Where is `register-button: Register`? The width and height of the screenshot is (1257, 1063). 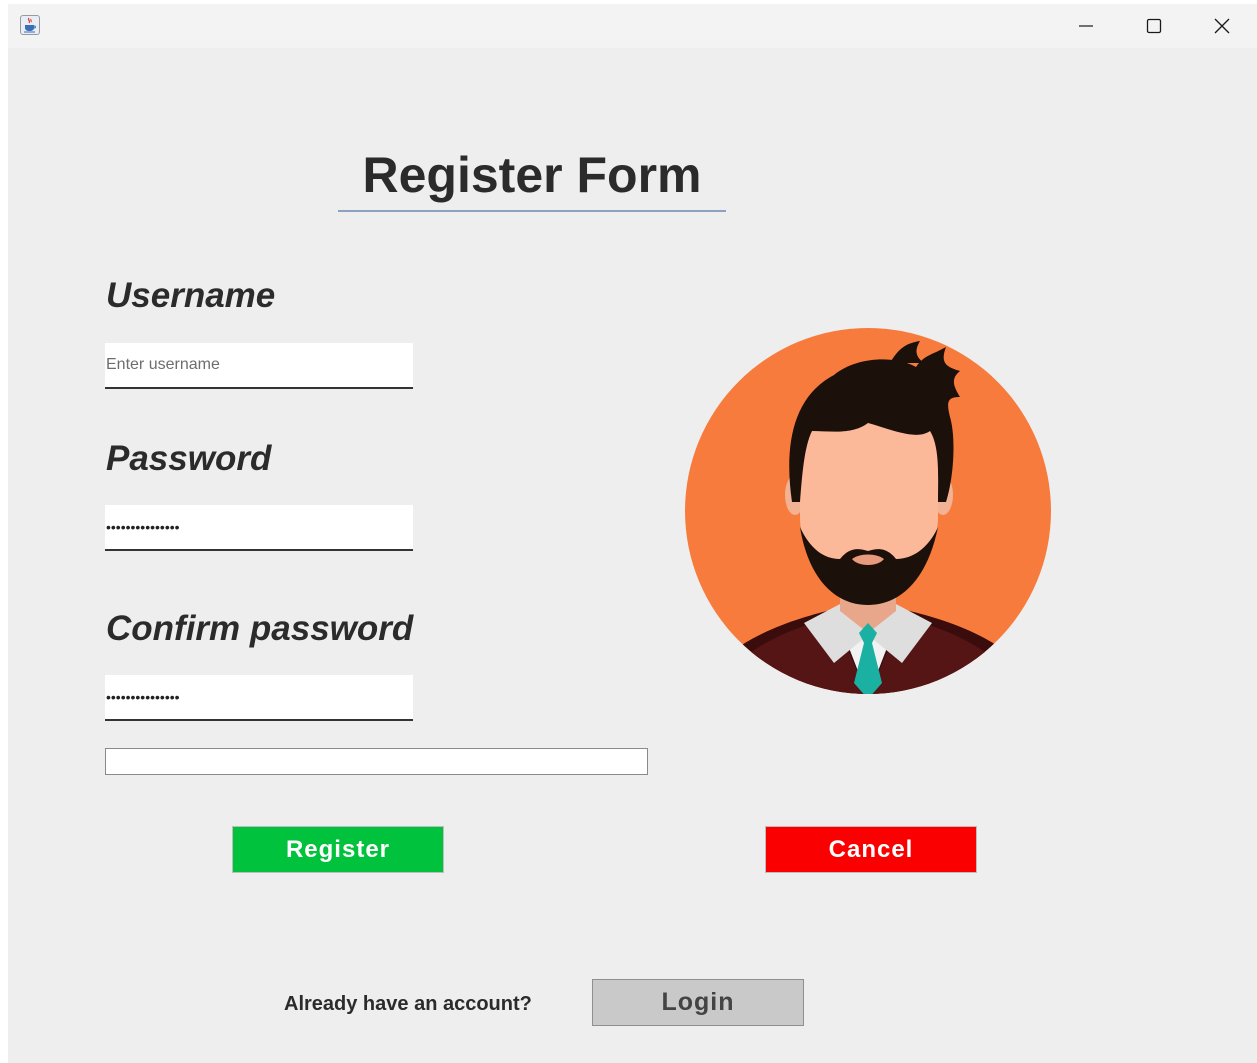
register-button: Register is located at coordinates (338, 849).